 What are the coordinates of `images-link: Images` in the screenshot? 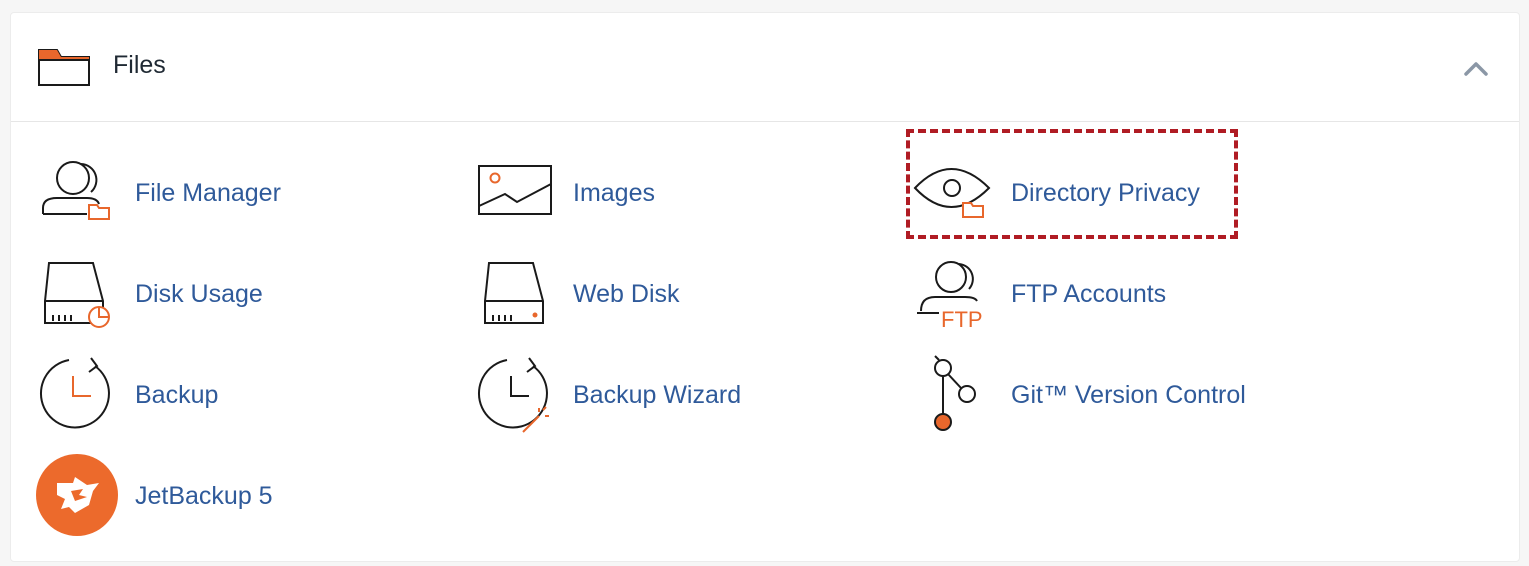 It's located at (633, 192).